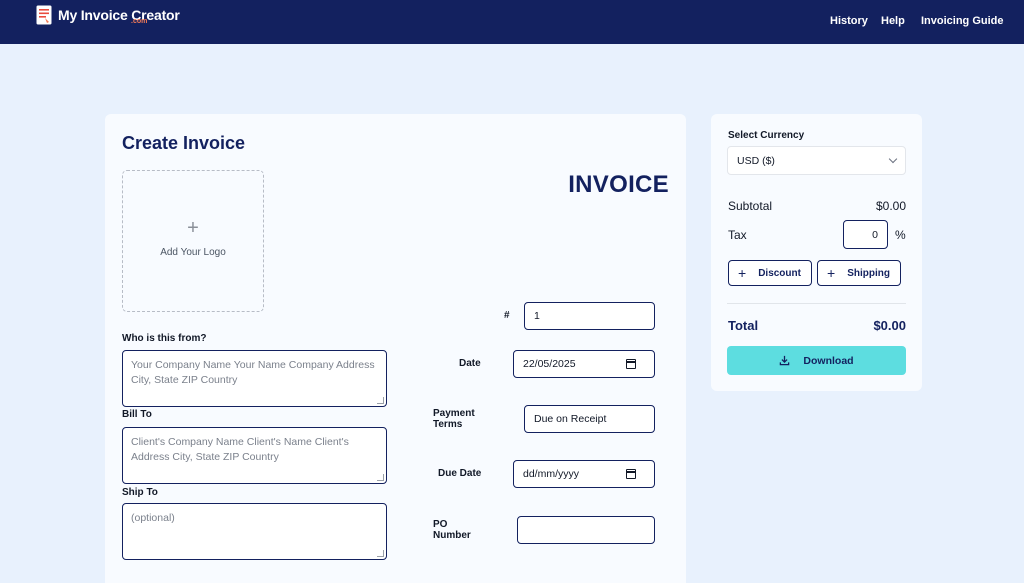 The image size is (1024, 583). What do you see at coordinates (589, 316) in the screenshot?
I see `invoice-number-input: 1` at bounding box center [589, 316].